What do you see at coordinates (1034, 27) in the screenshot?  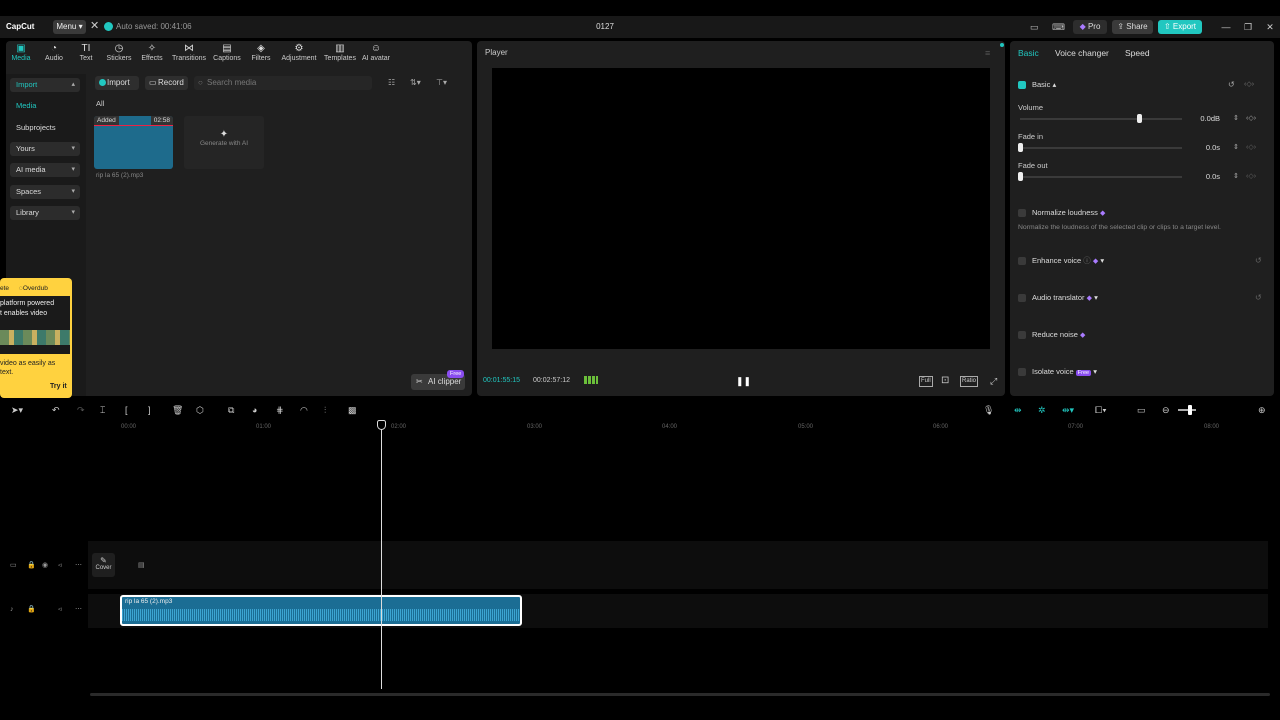 I see `layout-icon: ▭` at bounding box center [1034, 27].